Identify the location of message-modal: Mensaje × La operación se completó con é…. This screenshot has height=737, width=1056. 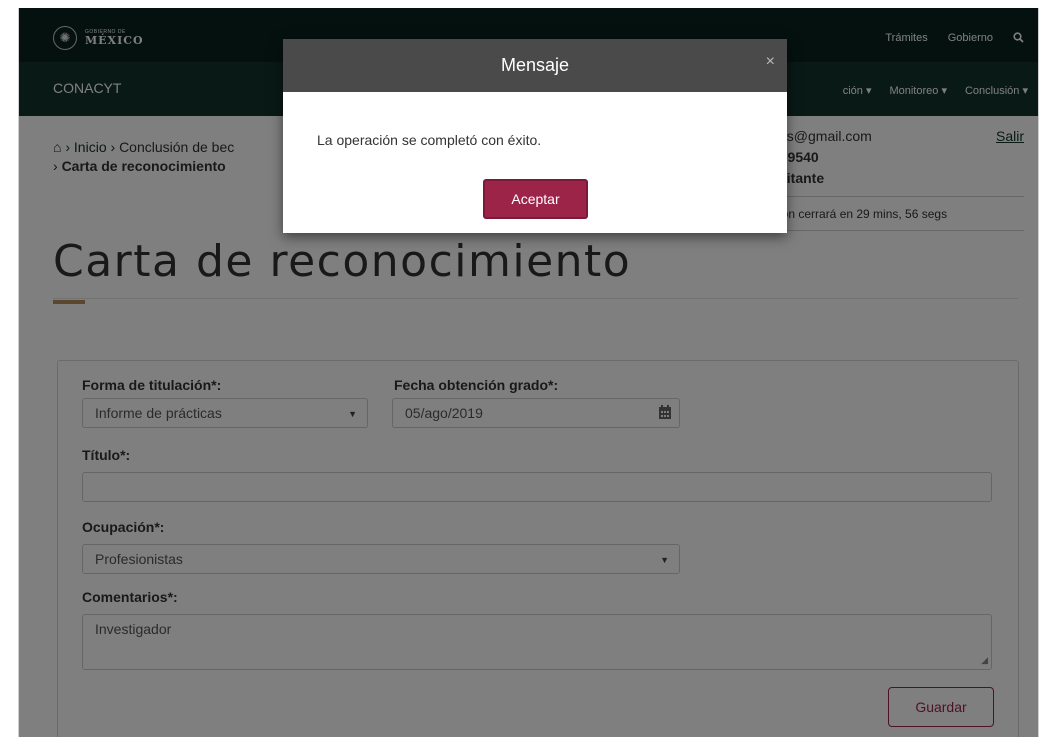
(535, 136).